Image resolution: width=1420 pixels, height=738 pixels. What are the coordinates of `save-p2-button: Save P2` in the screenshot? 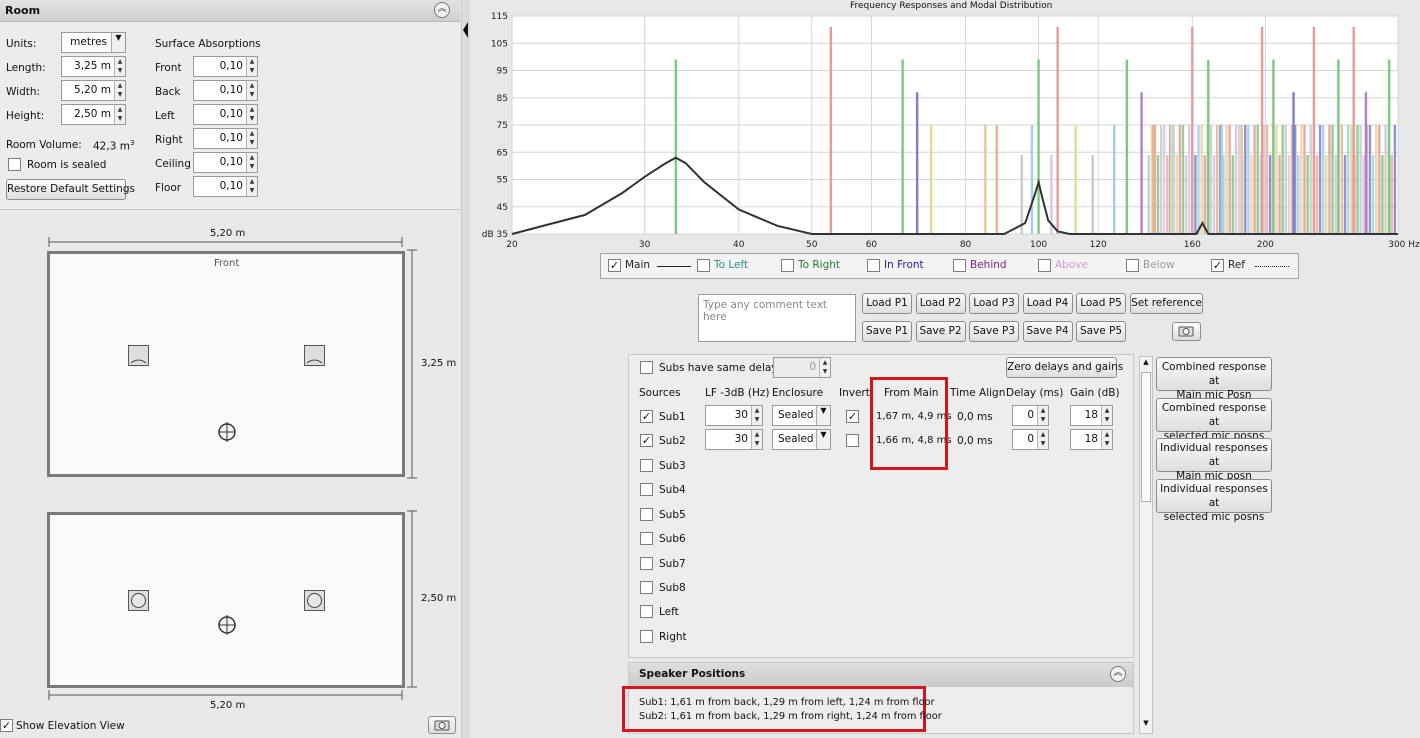 It's located at (940, 331).